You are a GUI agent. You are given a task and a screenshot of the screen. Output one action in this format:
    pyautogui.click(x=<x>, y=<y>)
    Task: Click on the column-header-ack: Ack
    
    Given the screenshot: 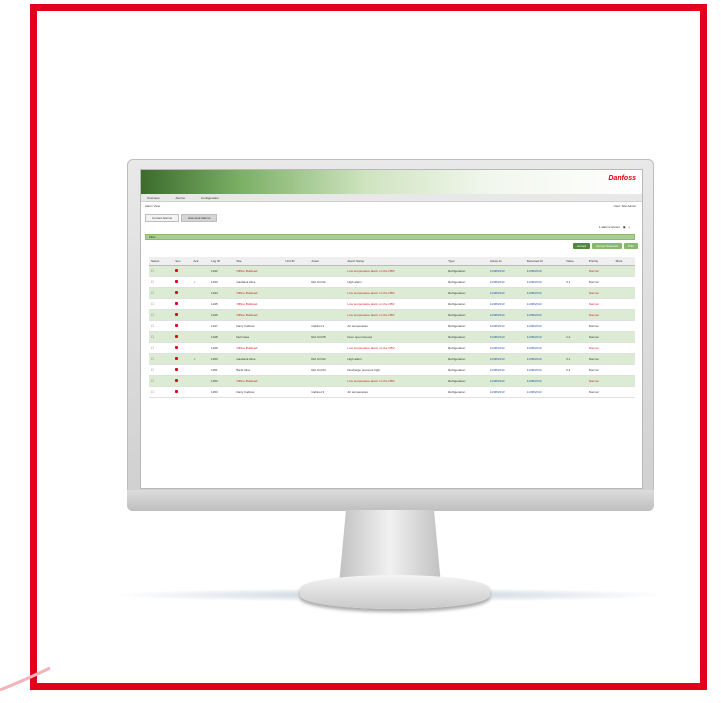 What is the action you would take?
    pyautogui.click(x=200, y=261)
    